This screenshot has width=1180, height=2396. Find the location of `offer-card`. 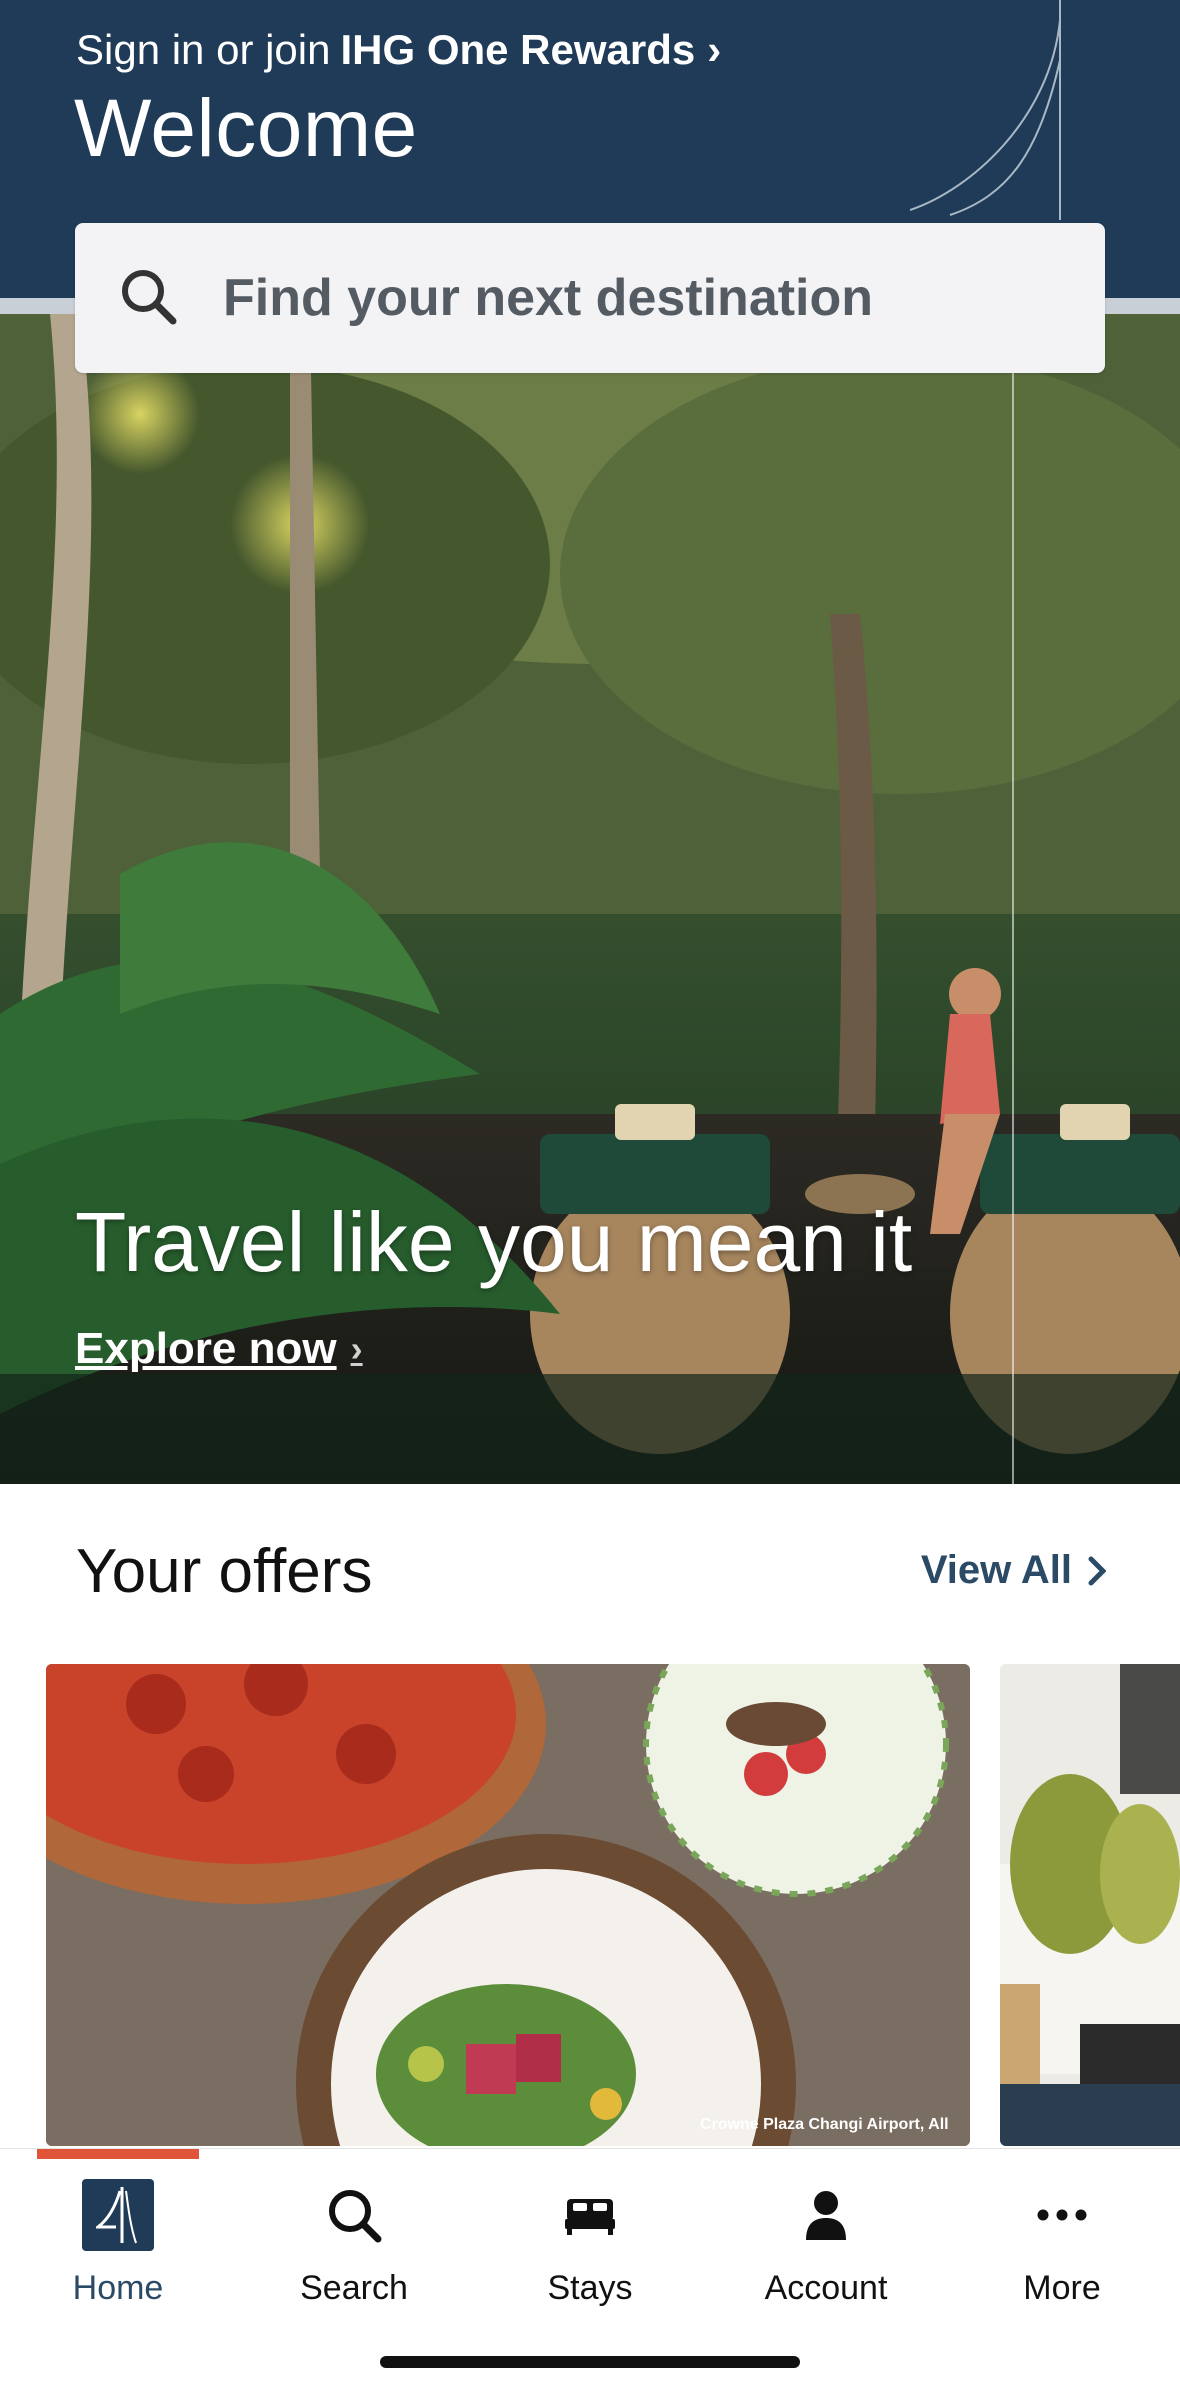

offer-card is located at coordinates (1090, 1905).